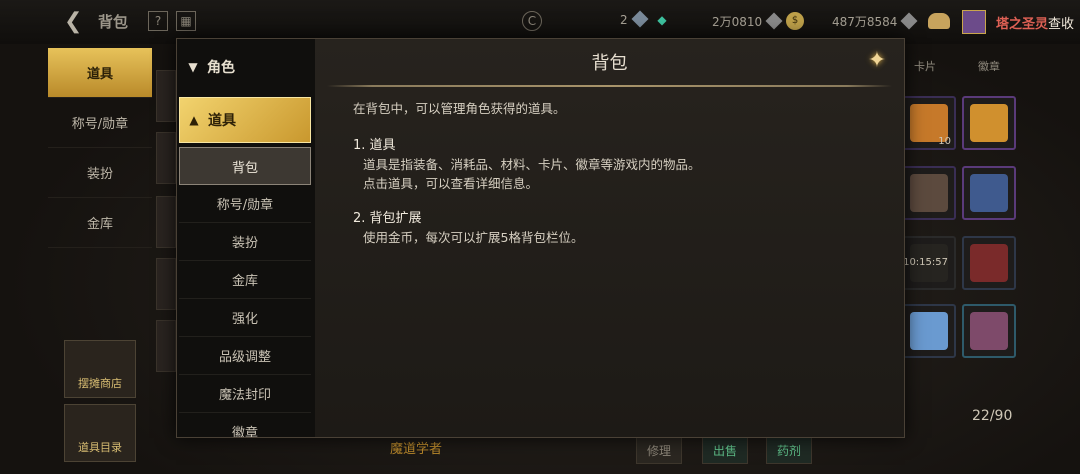 This screenshot has height=474, width=1080. Describe the element at coordinates (245, 204) in the screenshot. I see `subitem-titles: 称号/勋章` at that location.